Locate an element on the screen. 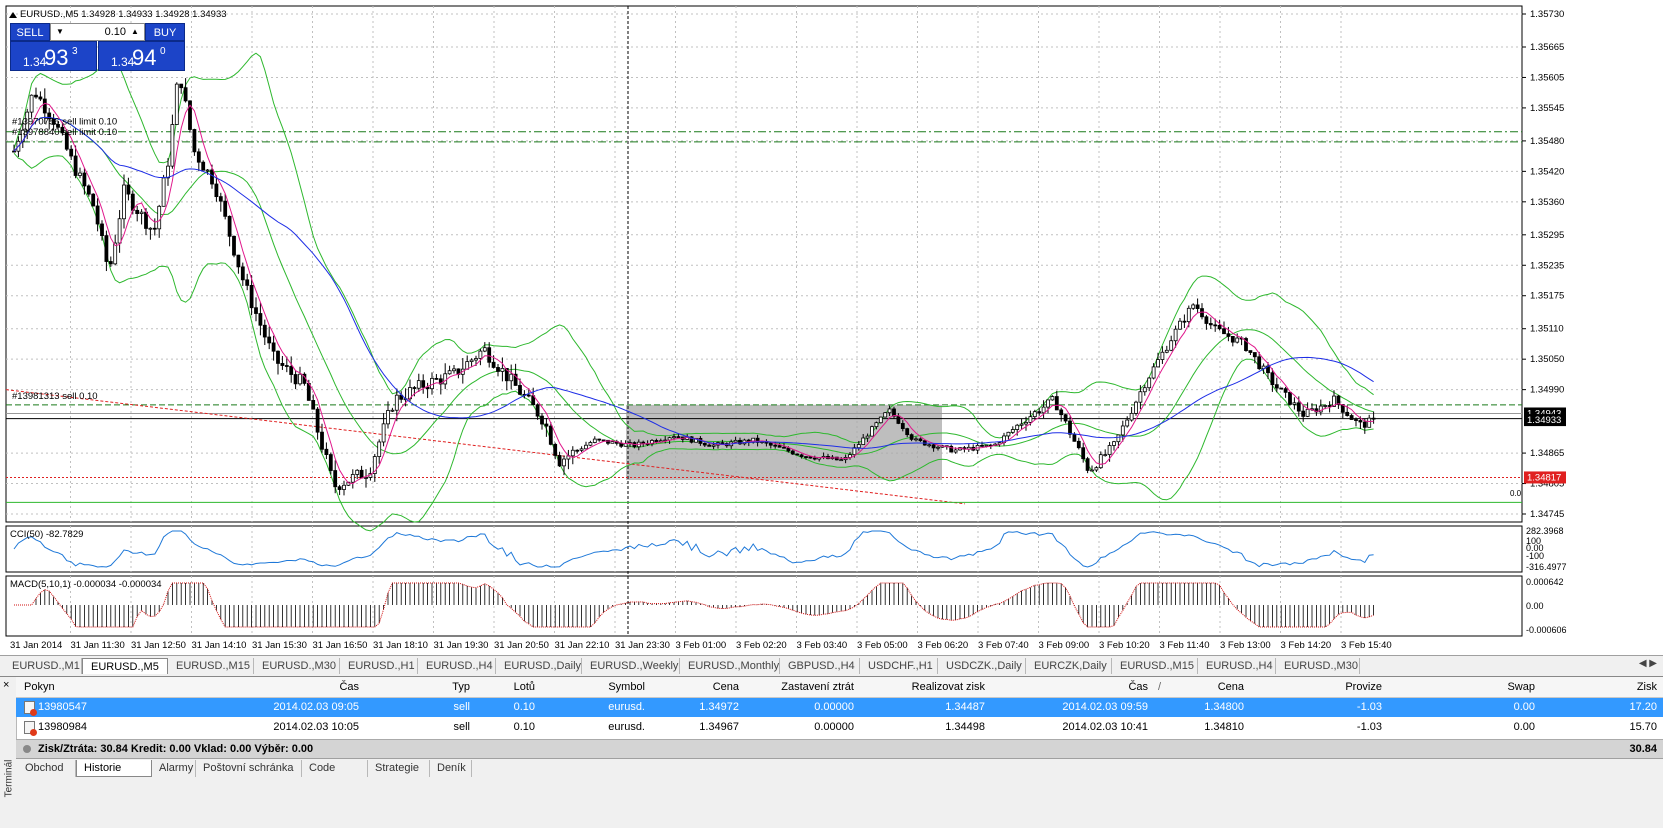 This screenshot has width=1663, height=828. chart-tab-3: EURUSD.,M30 is located at coordinates (297, 666).